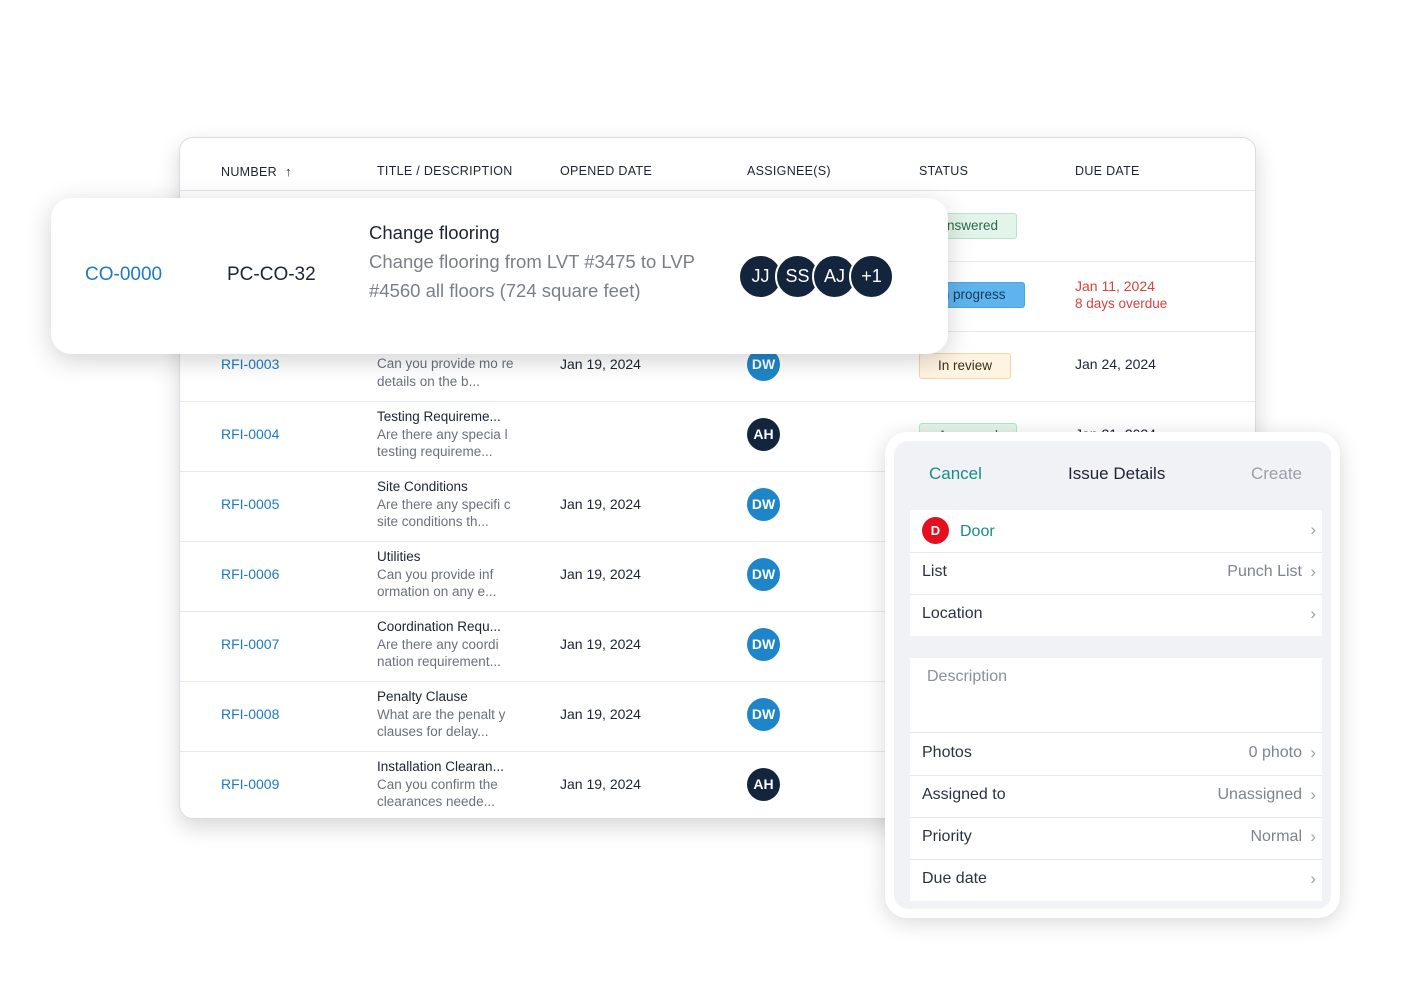  What do you see at coordinates (250, 784) in the screenshot?
I see `rfi-number-link: RFI-0009` at bounding box center [250, 784].